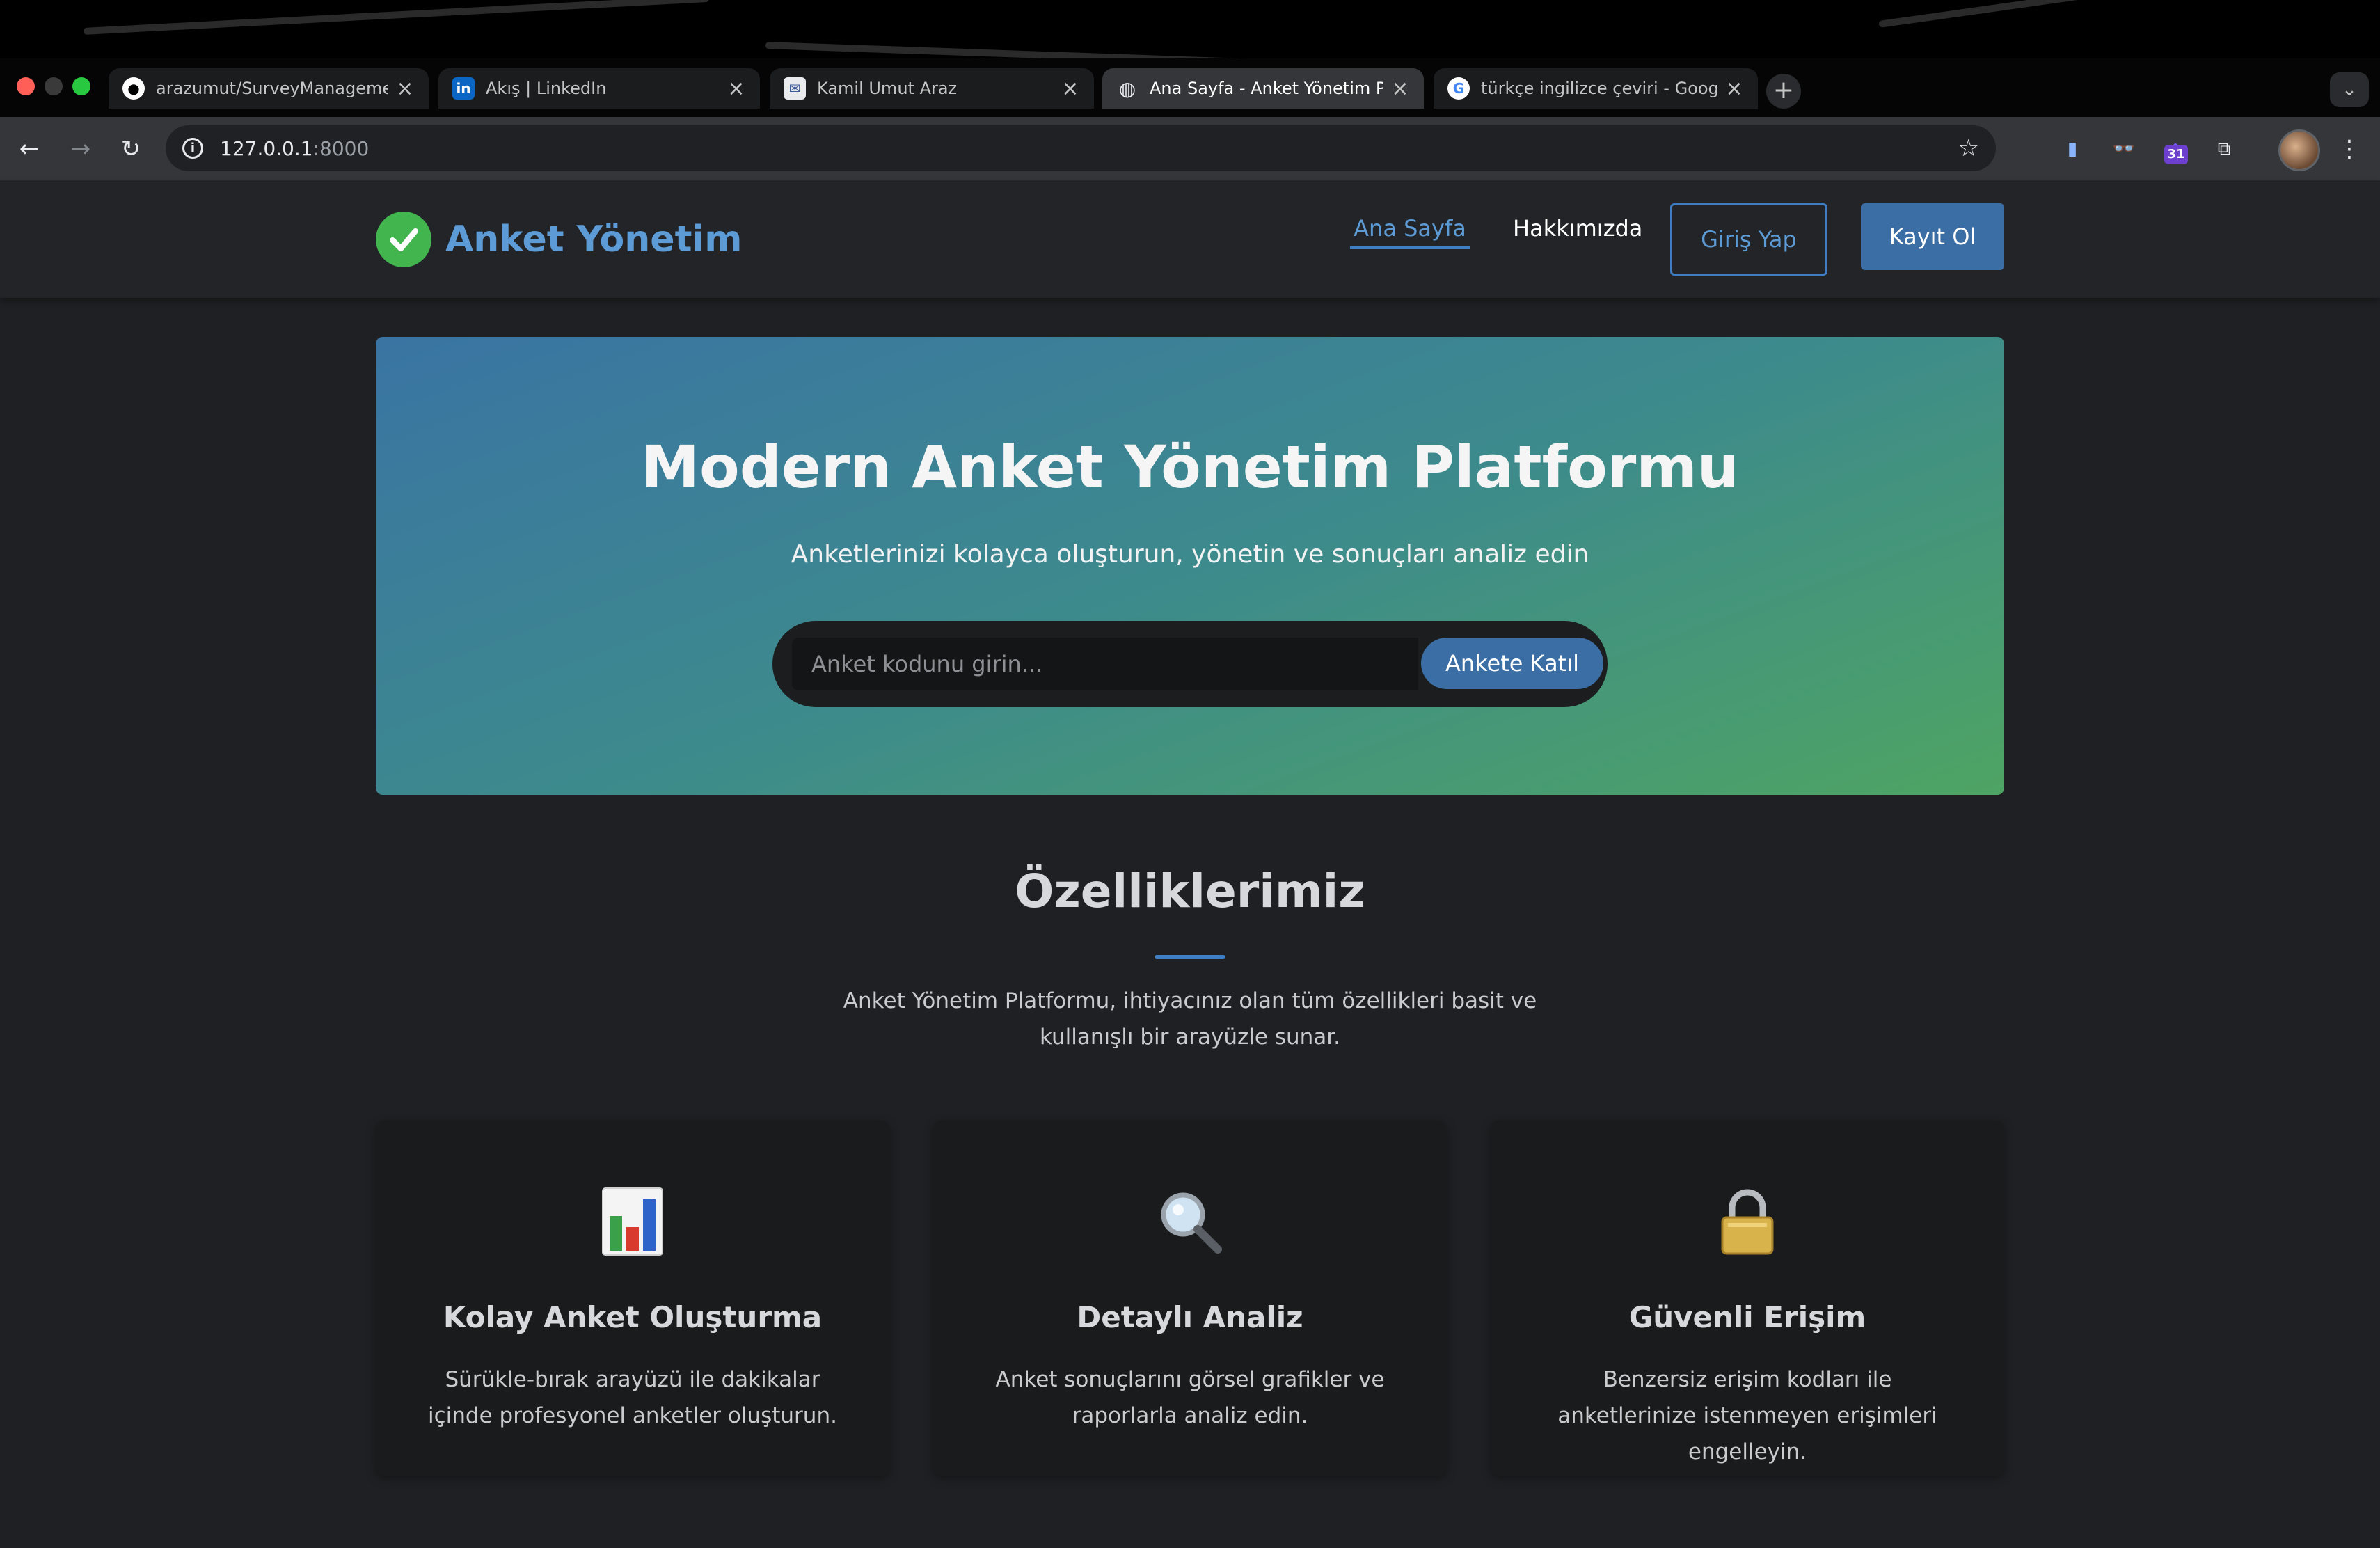  I want to click on profile-avatar, so click(2299, 150).